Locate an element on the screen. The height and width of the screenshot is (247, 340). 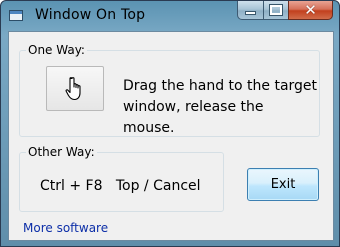
drag-hand-button is located at coordinates (75, 88).